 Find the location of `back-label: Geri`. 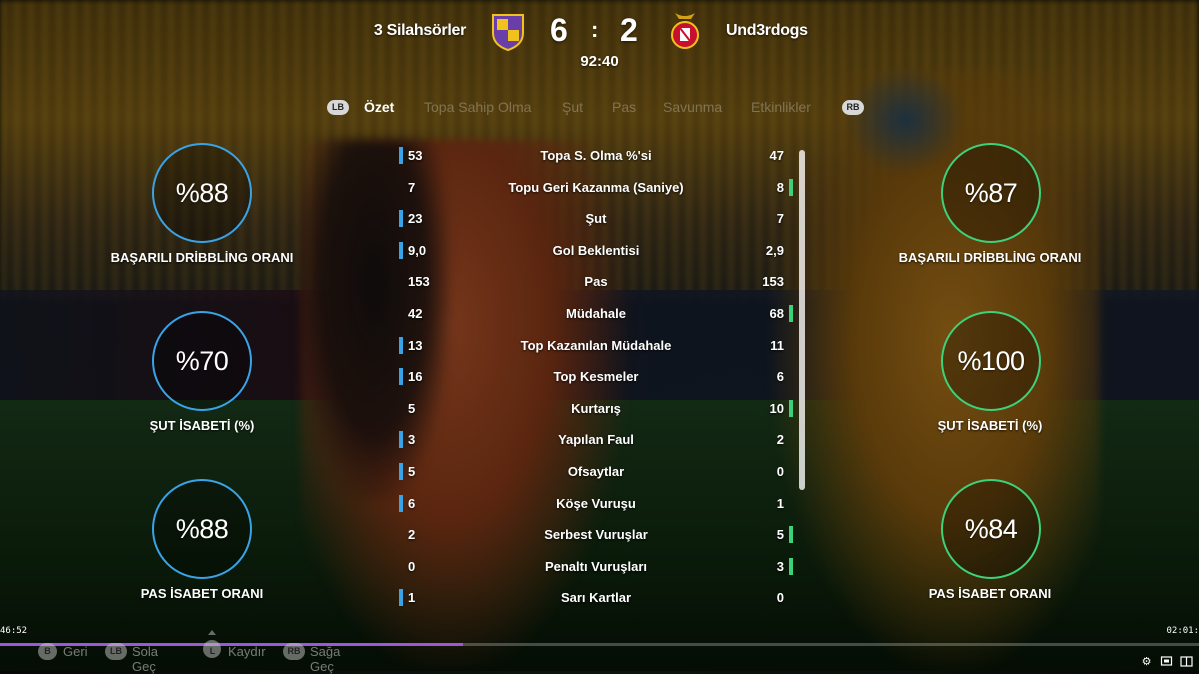

back-label: Geri is located at coordinates (75, 651).